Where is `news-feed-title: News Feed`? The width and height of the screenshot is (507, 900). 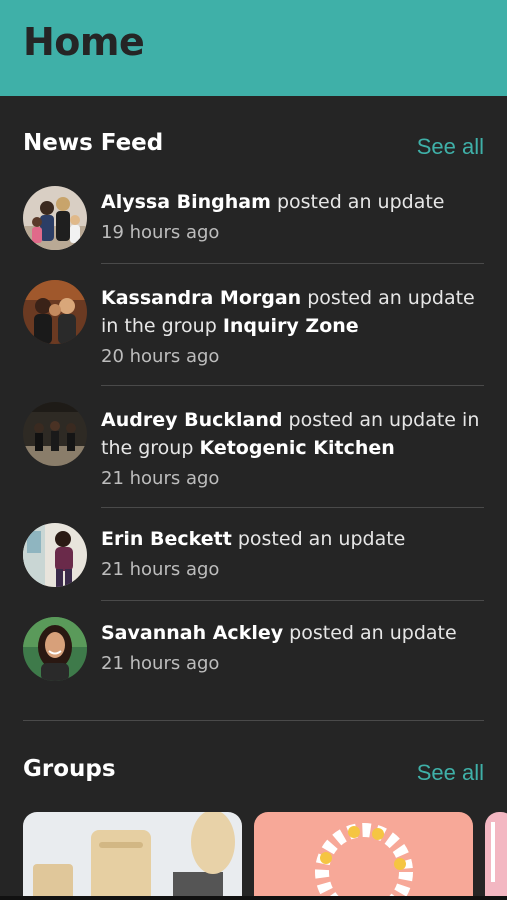
news-feed-title: News Feed is located at coordinates (93, 143).